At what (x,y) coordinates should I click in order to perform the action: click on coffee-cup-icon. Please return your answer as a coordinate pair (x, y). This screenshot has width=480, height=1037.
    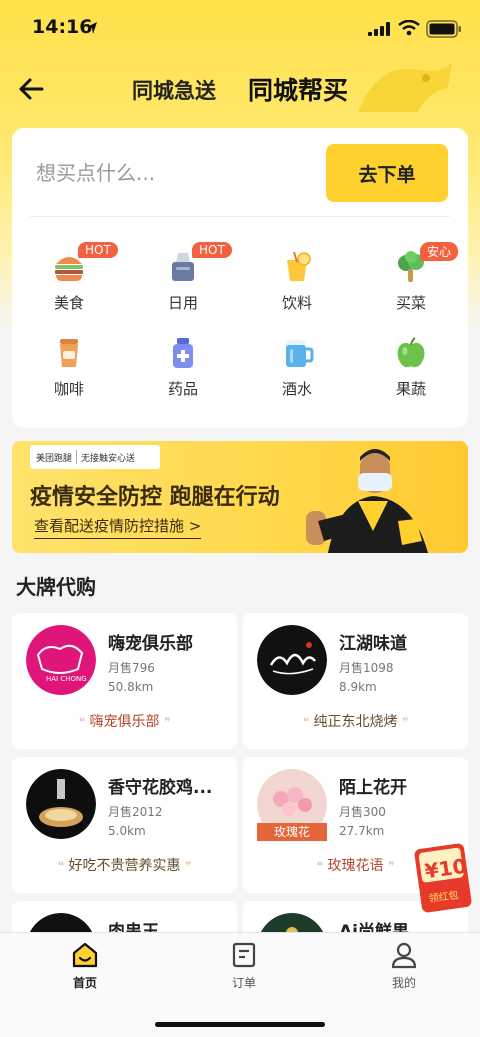
    Looking at the image, I should click on (69, 353).